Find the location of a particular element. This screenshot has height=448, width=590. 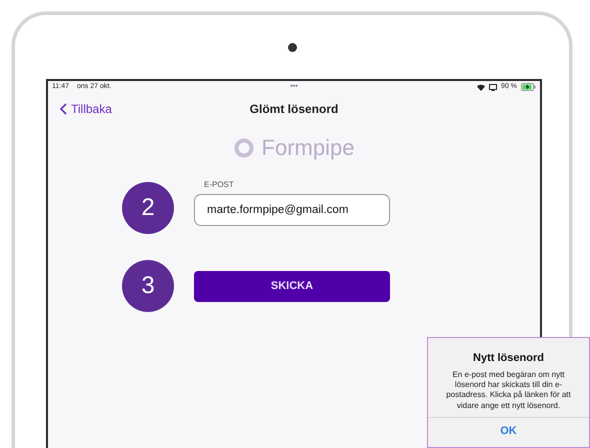

alert-title: Nytt lösenord is located at coordinates (508, 358).